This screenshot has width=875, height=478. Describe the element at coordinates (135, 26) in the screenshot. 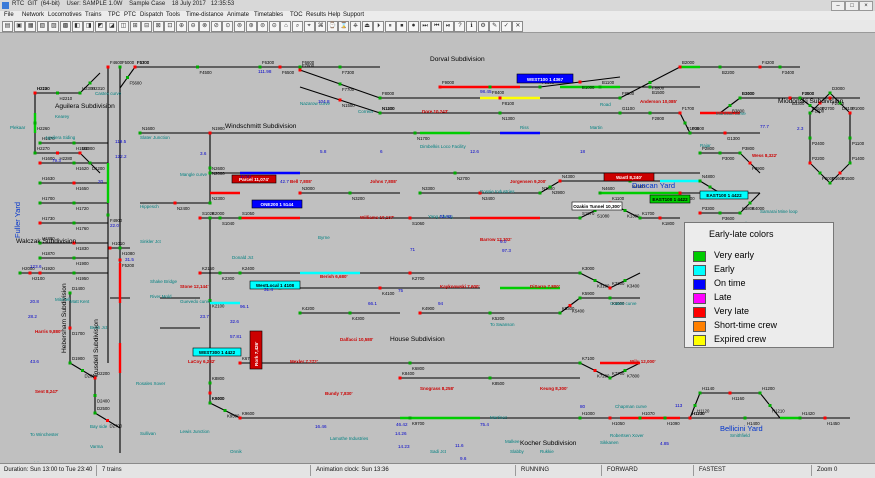

I see `toolbar-button-icon: ⊞` at that location.